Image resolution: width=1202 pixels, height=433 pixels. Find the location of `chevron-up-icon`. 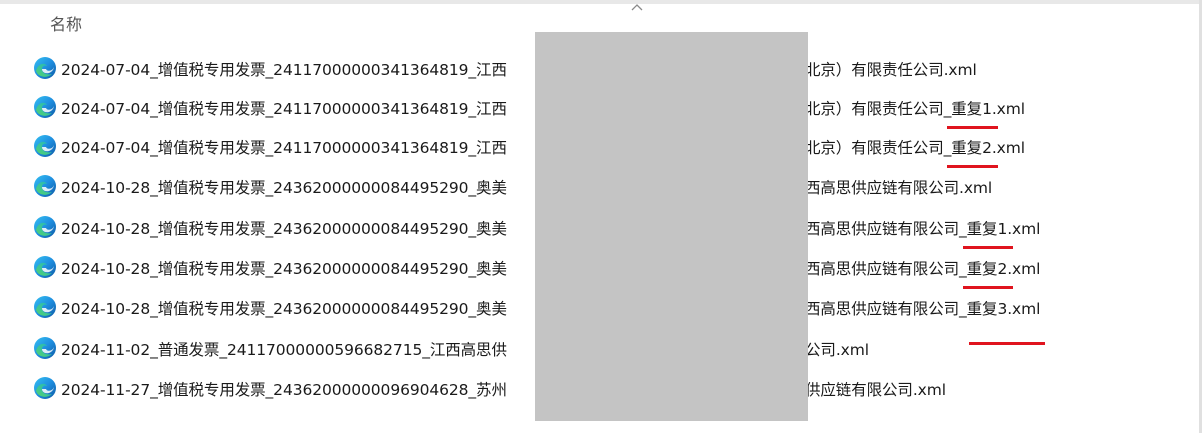

chevron-up-icon is located at coordinates (637, 7).